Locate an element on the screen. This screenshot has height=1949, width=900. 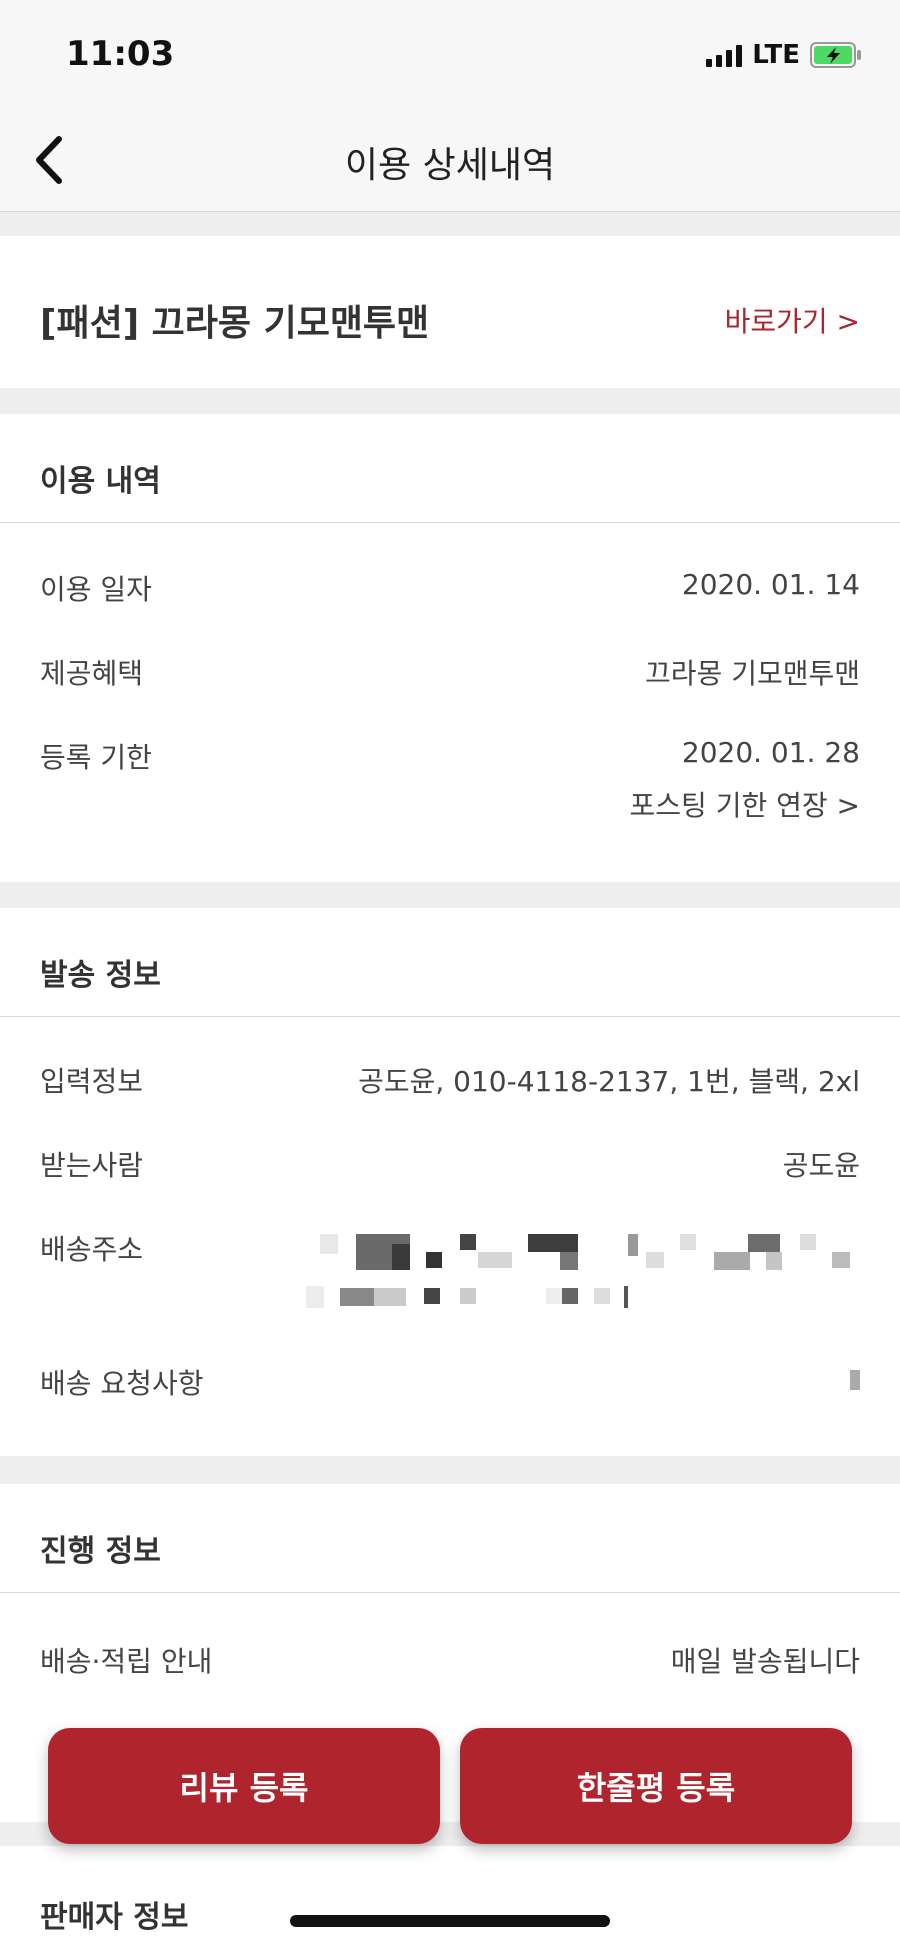
delivery-info-label: 배송·적립 안내 is located at coordinates (126, 1661).